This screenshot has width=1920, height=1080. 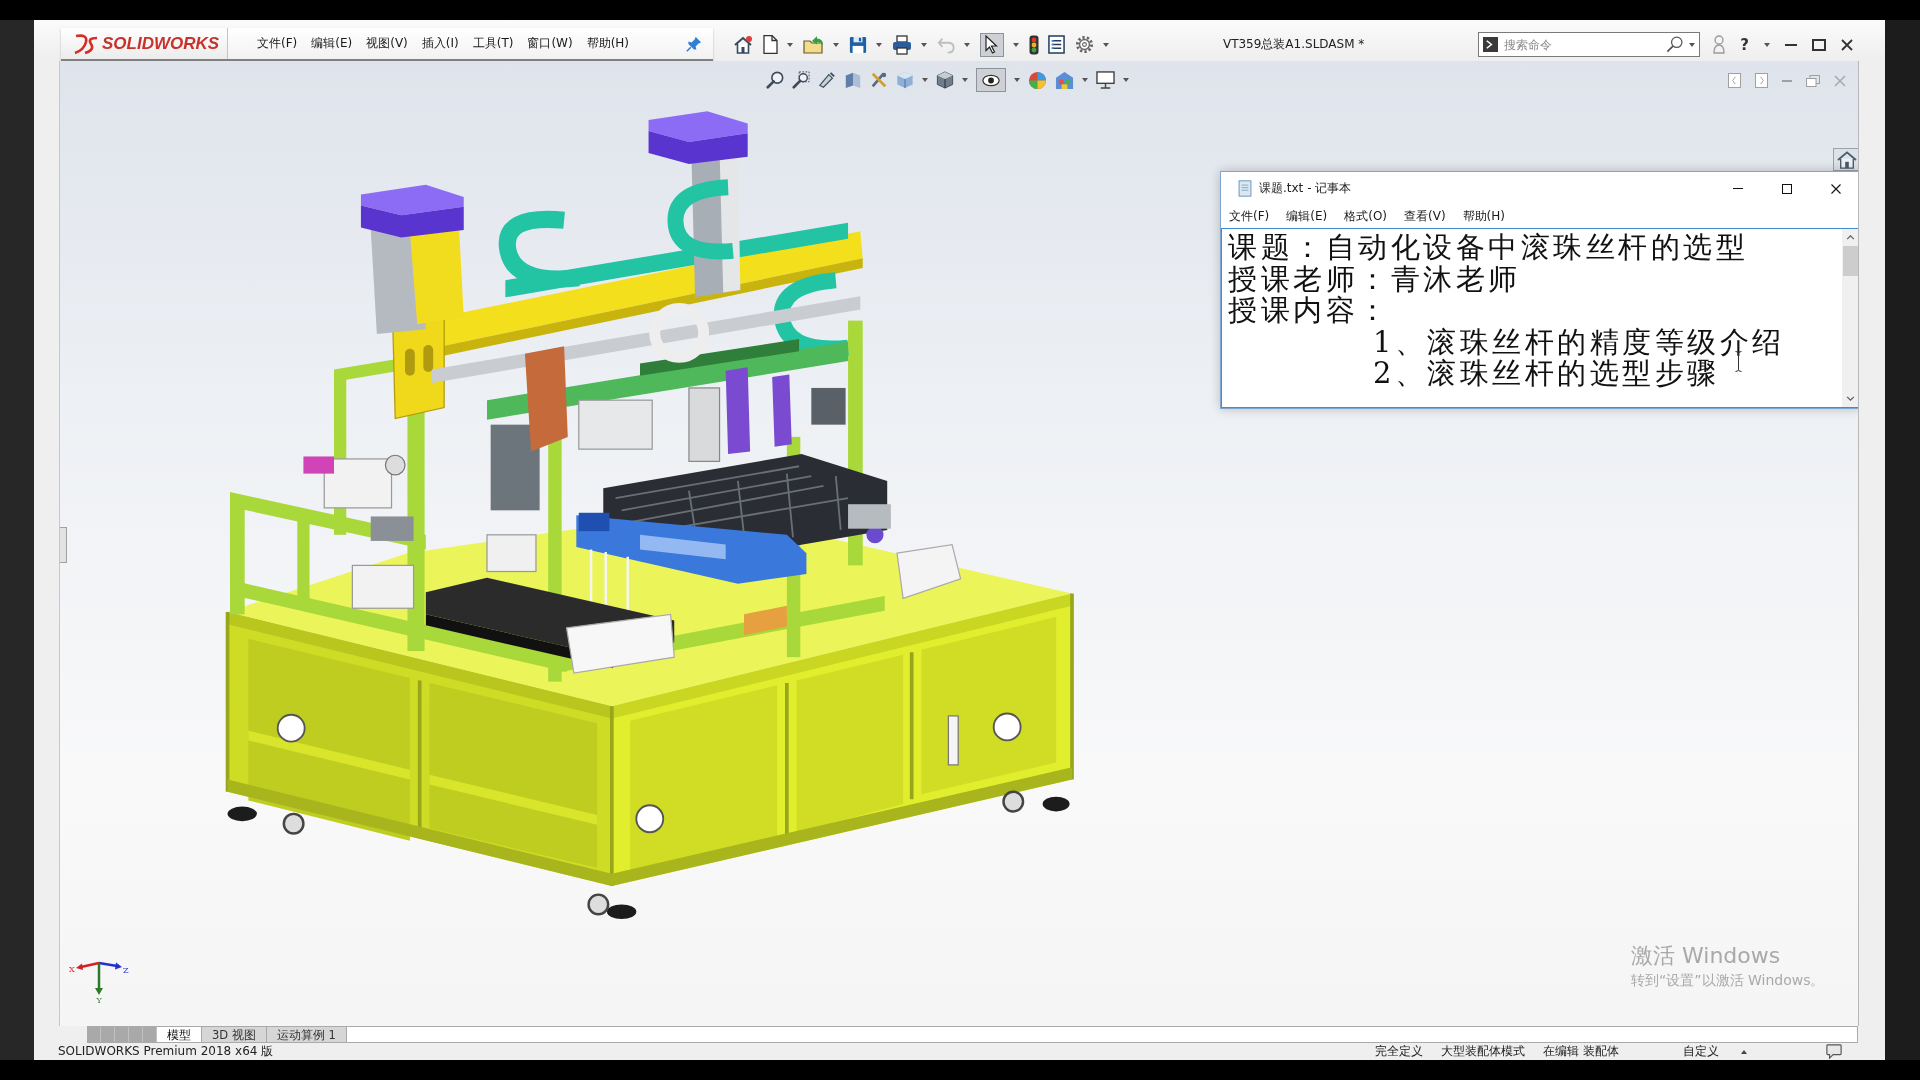 I want to click on folded-panel-icon, so click(x=853, y=80).